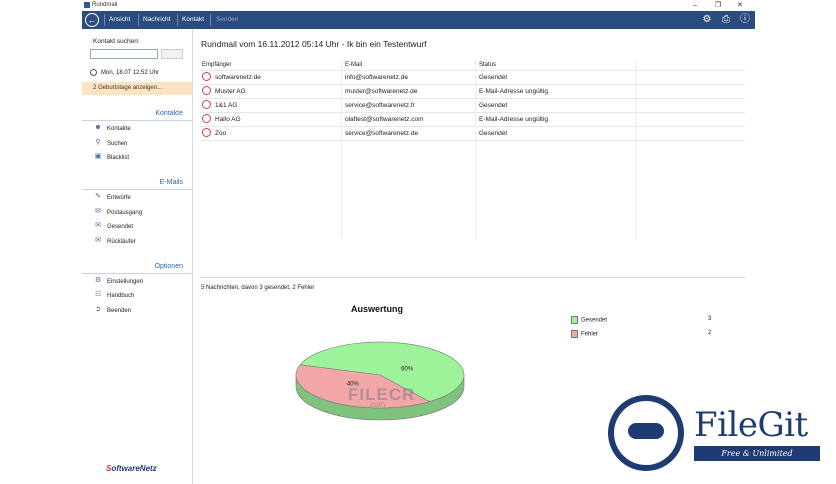  Describe the element at coordinates (121, 242) in the screenshot. I see `nav-label: Rückläufer` at that location.